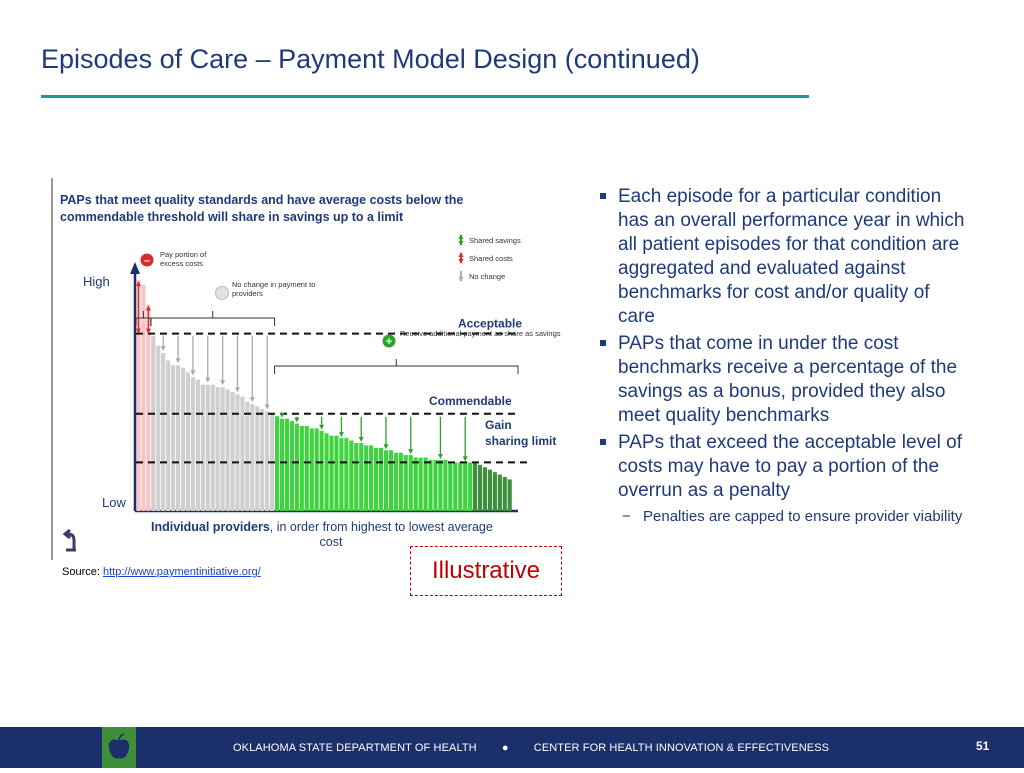  Describe the element at coordinates (491, 258) in the screenshot. I see `legend-label: Shared costs` at that location.